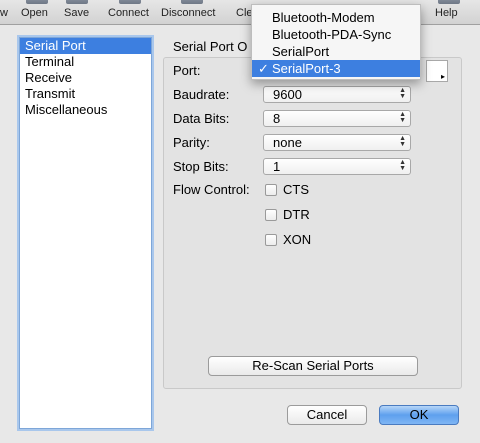 The height and width of the screenshot is (443, 480). What do you see at coordinates (277, 166) in the screenshot?
I see `stopbits-value: 1` at bounding box center [277, 166].